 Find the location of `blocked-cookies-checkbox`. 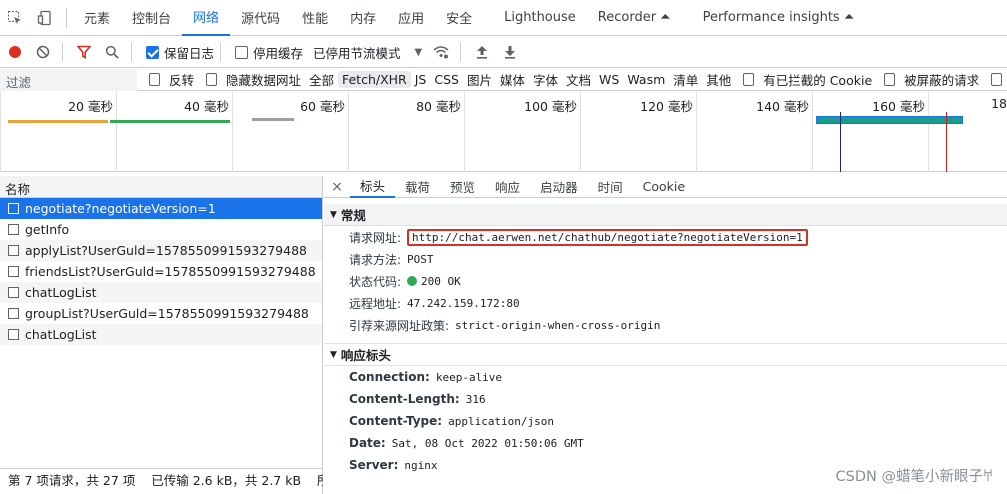

blocked-cookies-checkbox is located at coordinates (749, 79).